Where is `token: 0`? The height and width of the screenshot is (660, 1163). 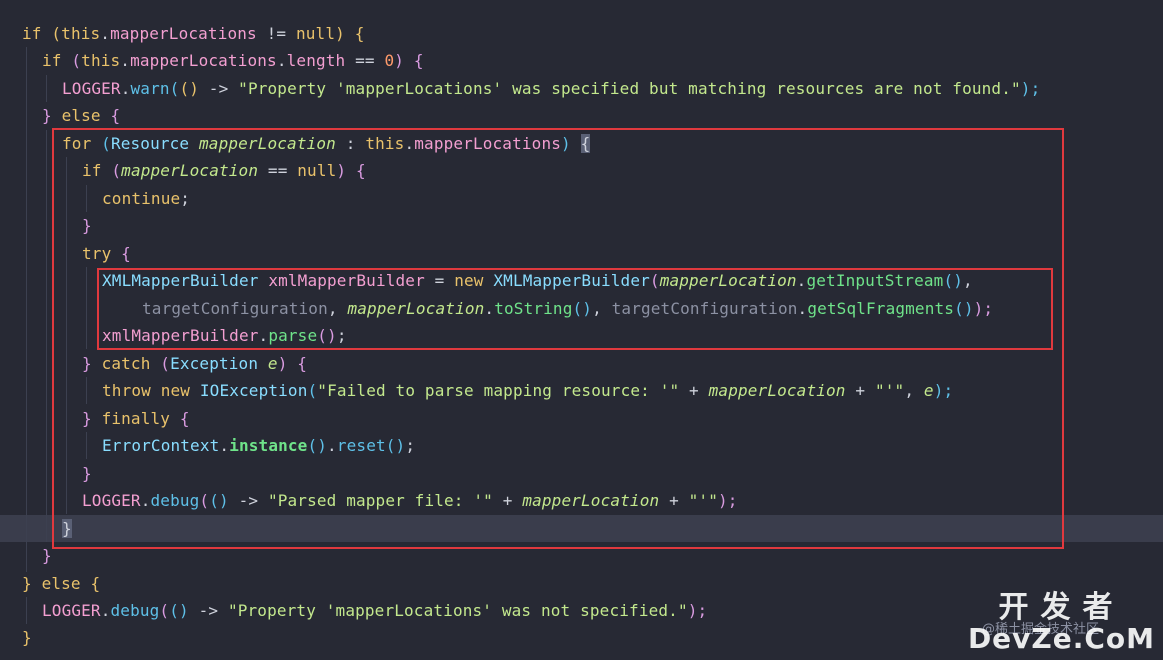
token: 0 is located at coordinates (389, 60).